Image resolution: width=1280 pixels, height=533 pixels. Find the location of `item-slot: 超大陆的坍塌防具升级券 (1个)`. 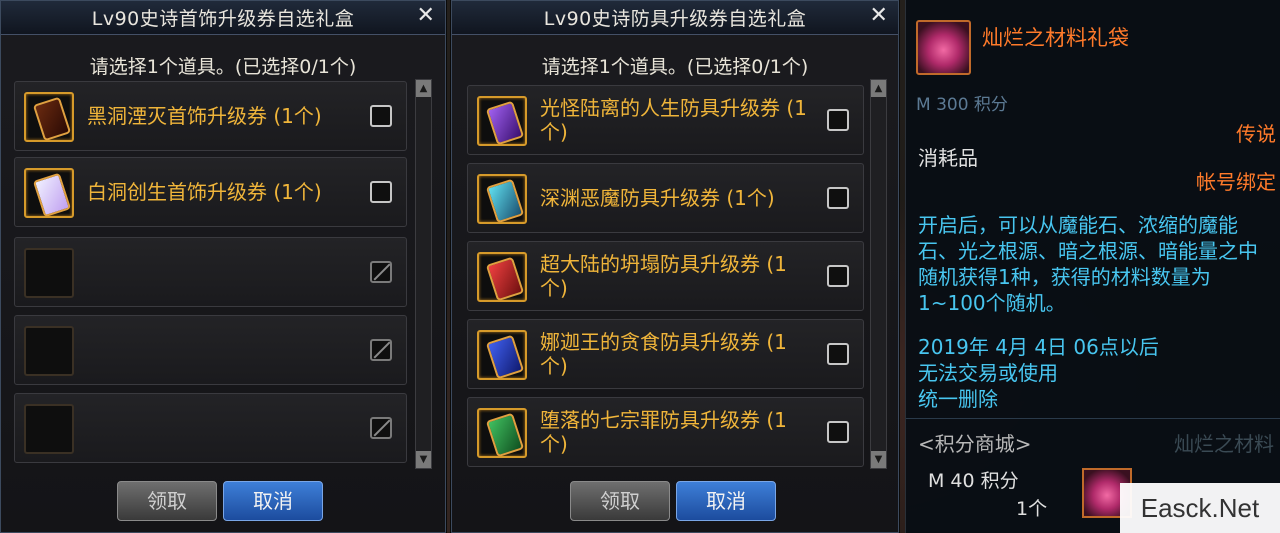

item-slot: 超大陆的坍塌防具升级券 (1个) is located at coordinates (665, 276).